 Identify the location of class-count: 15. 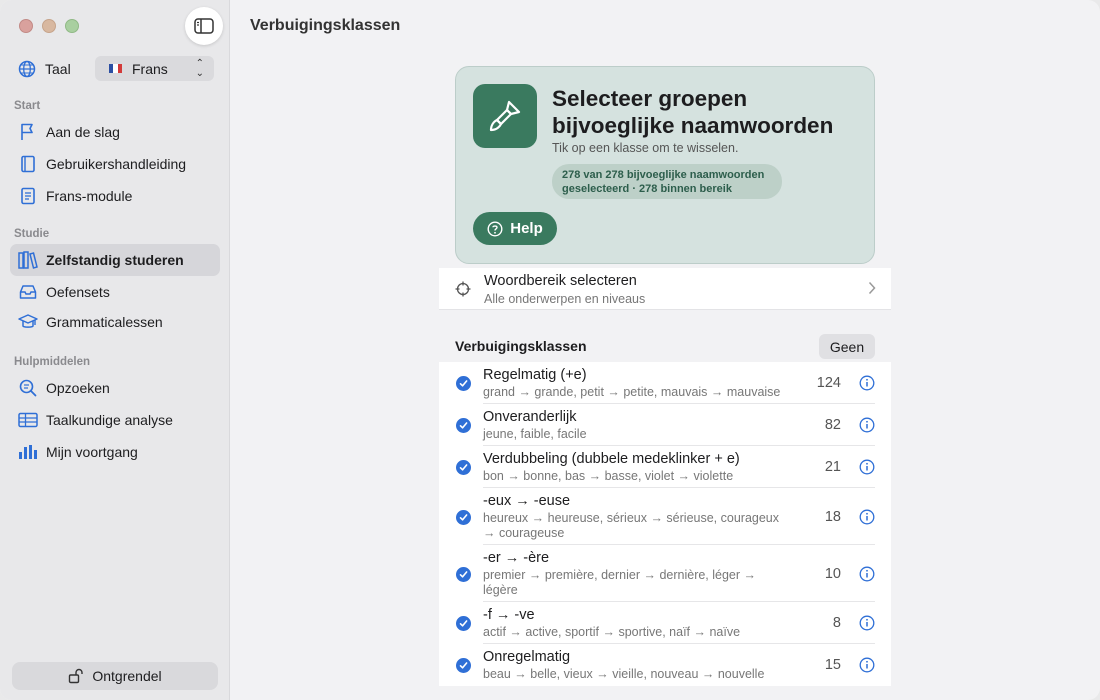
(832, 665).